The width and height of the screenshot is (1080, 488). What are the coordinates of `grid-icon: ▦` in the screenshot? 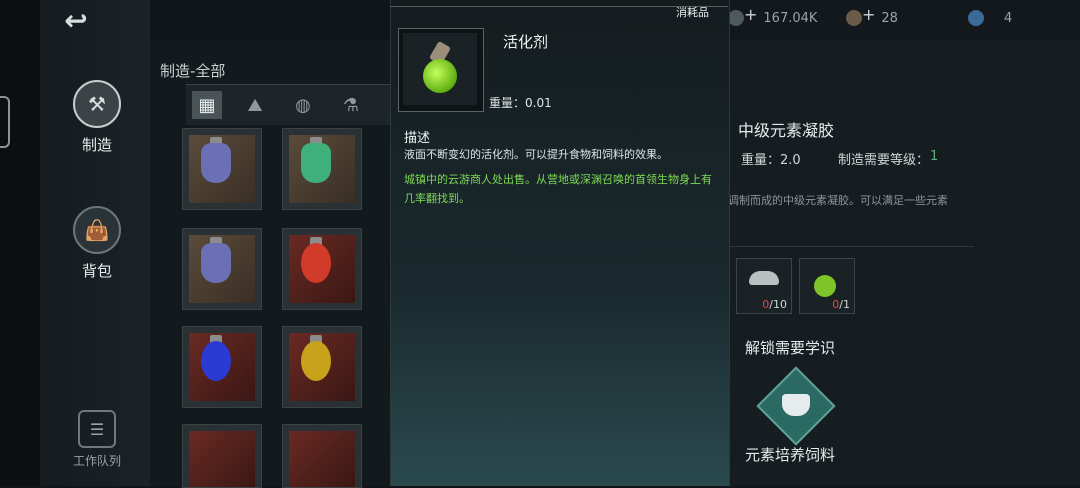 It's located at (207, 105).